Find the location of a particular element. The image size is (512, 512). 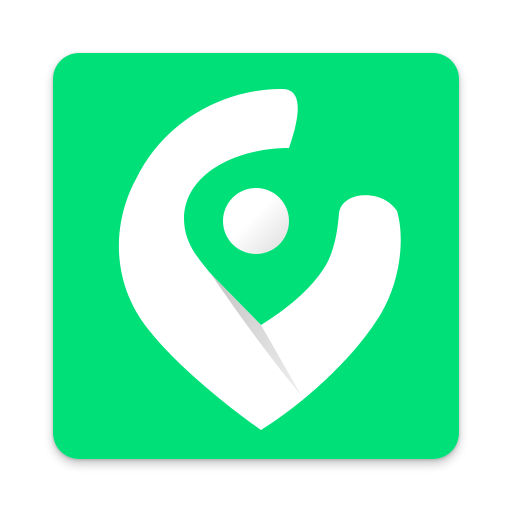

pin-dot is located at coordinates (256, 221).